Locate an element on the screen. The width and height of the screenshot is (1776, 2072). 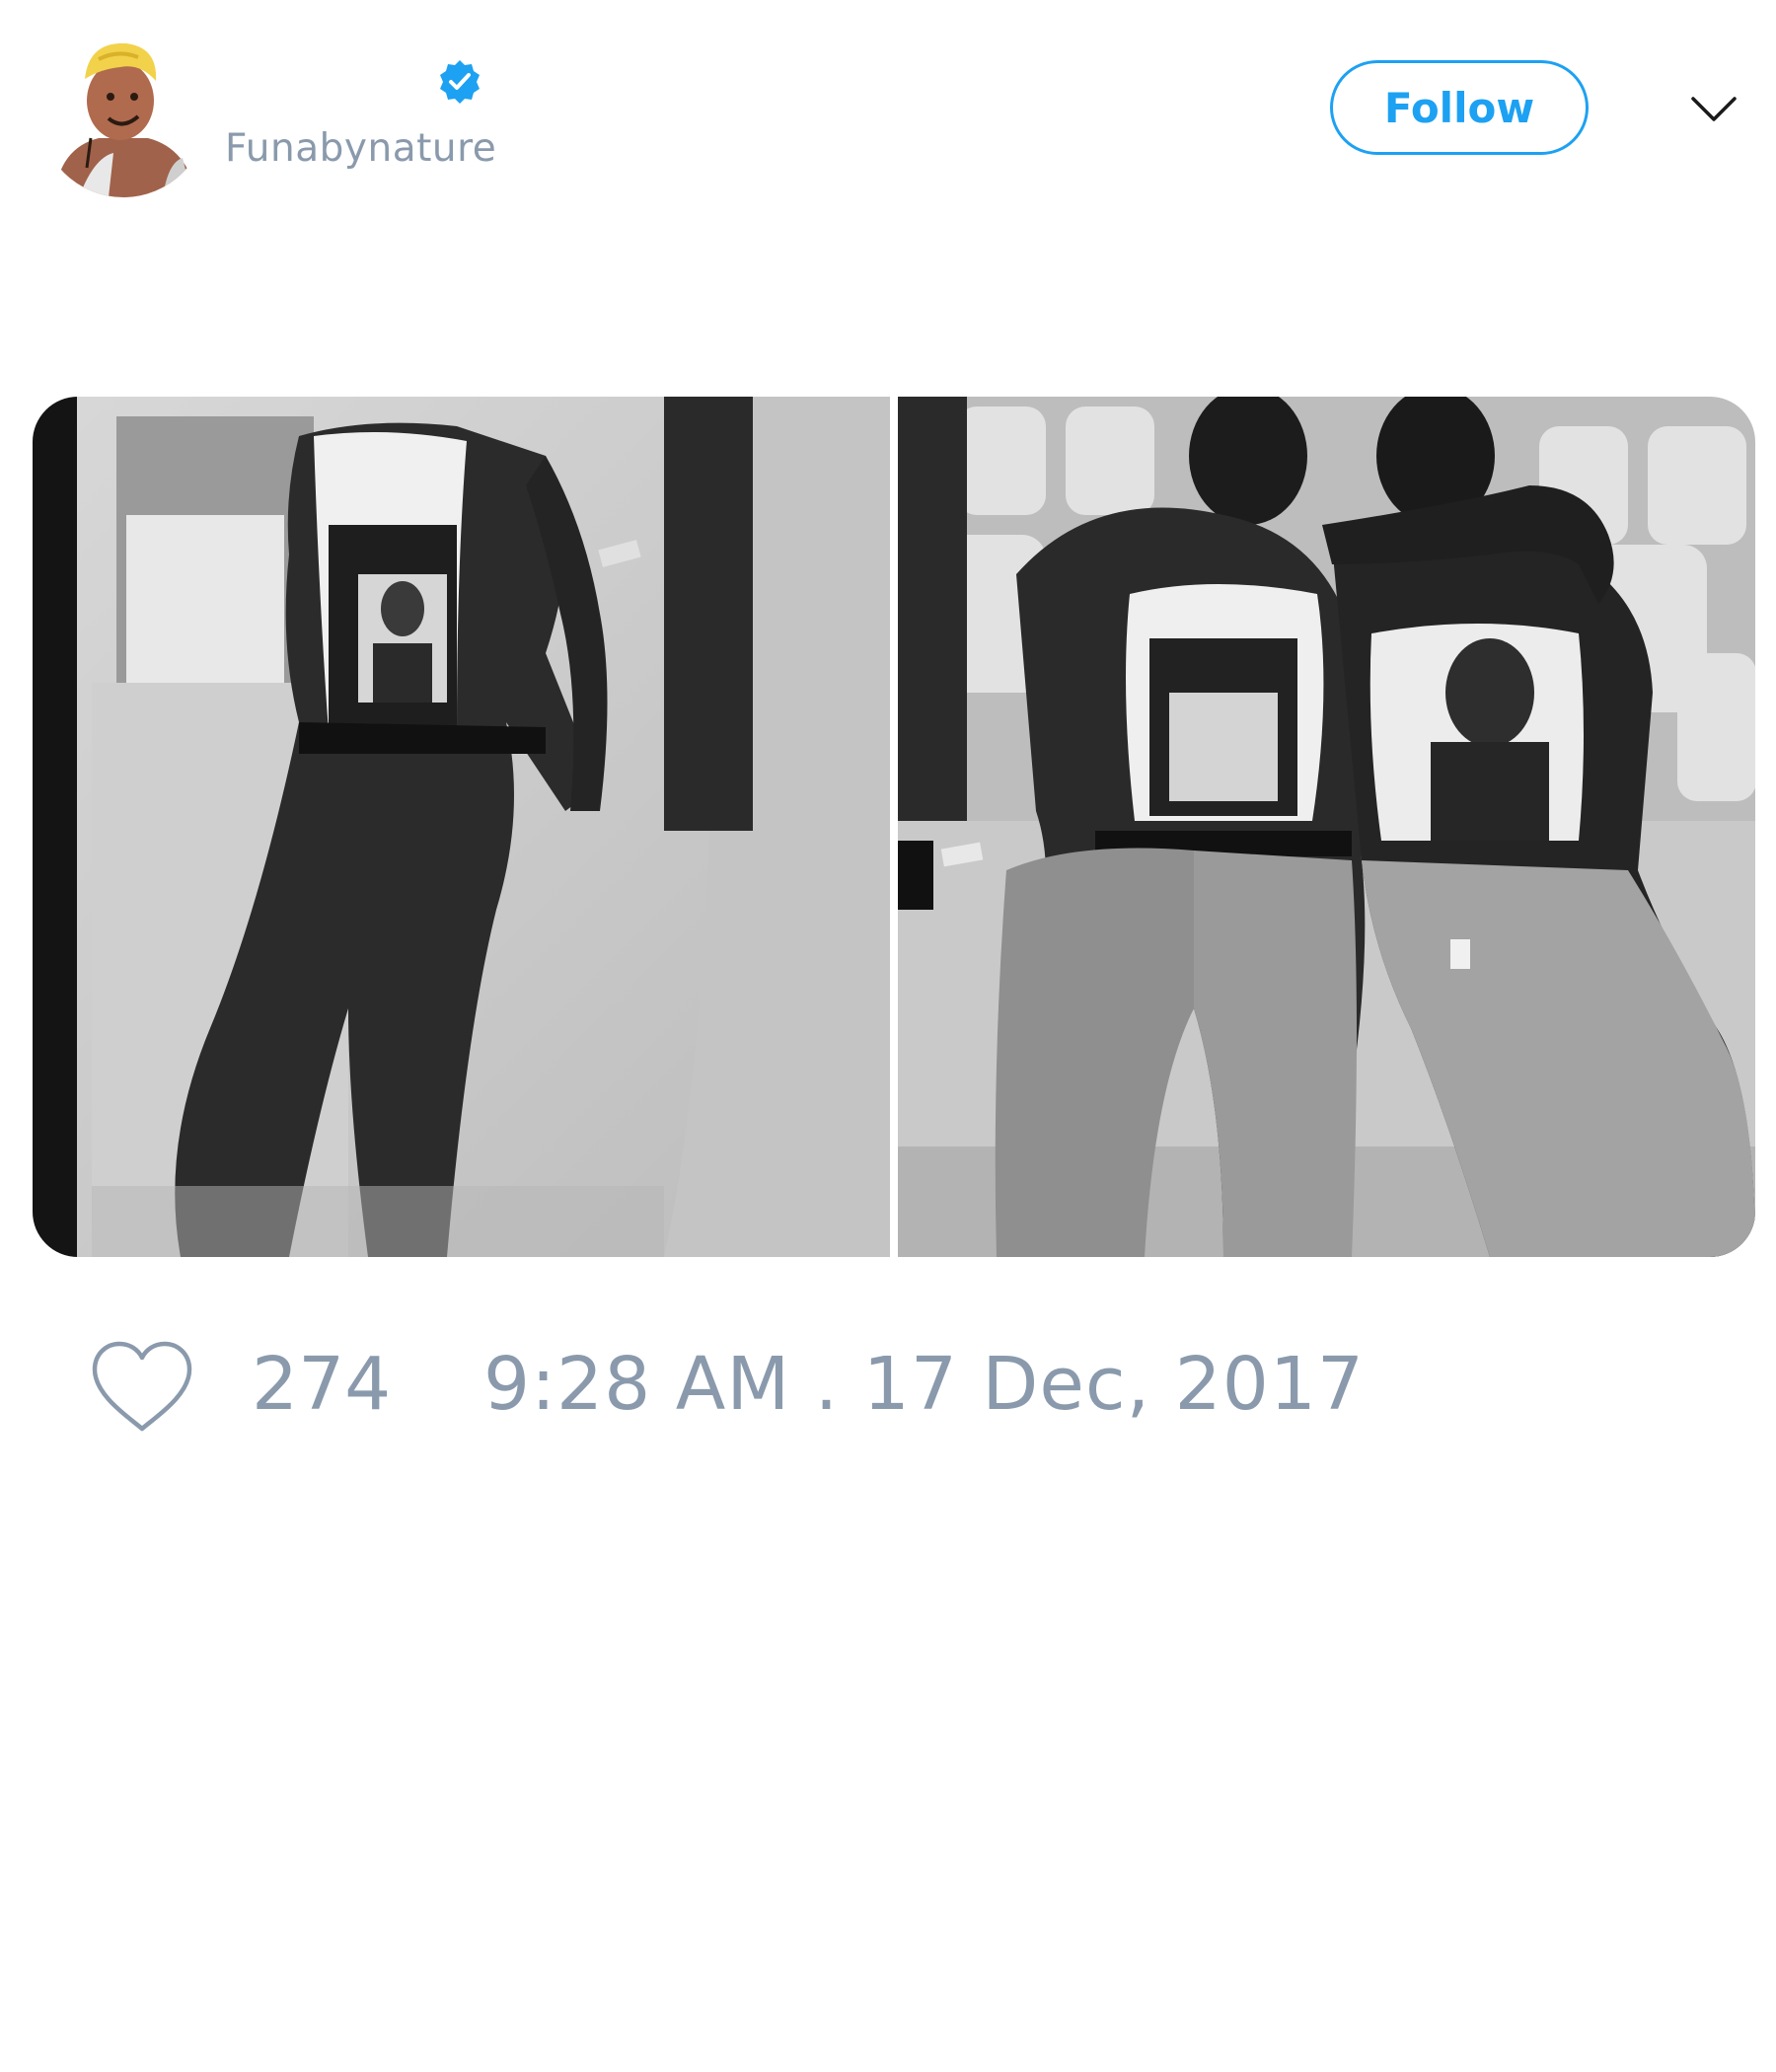
tweet-timestamp: 9:28 AM . 17 Dec, 2017 is located at coordinates (924, 1385).